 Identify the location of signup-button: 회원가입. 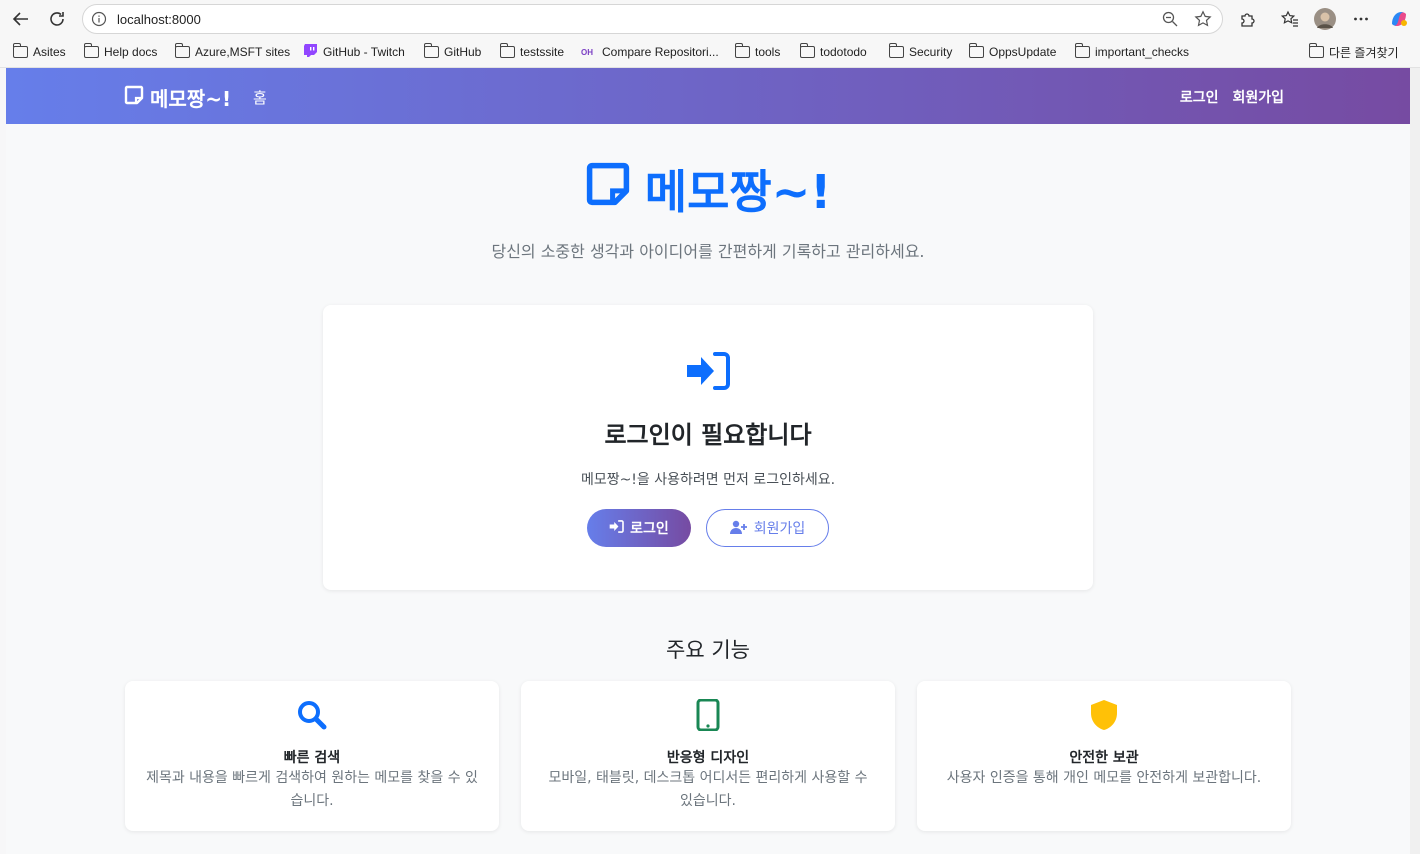
(767, 528).